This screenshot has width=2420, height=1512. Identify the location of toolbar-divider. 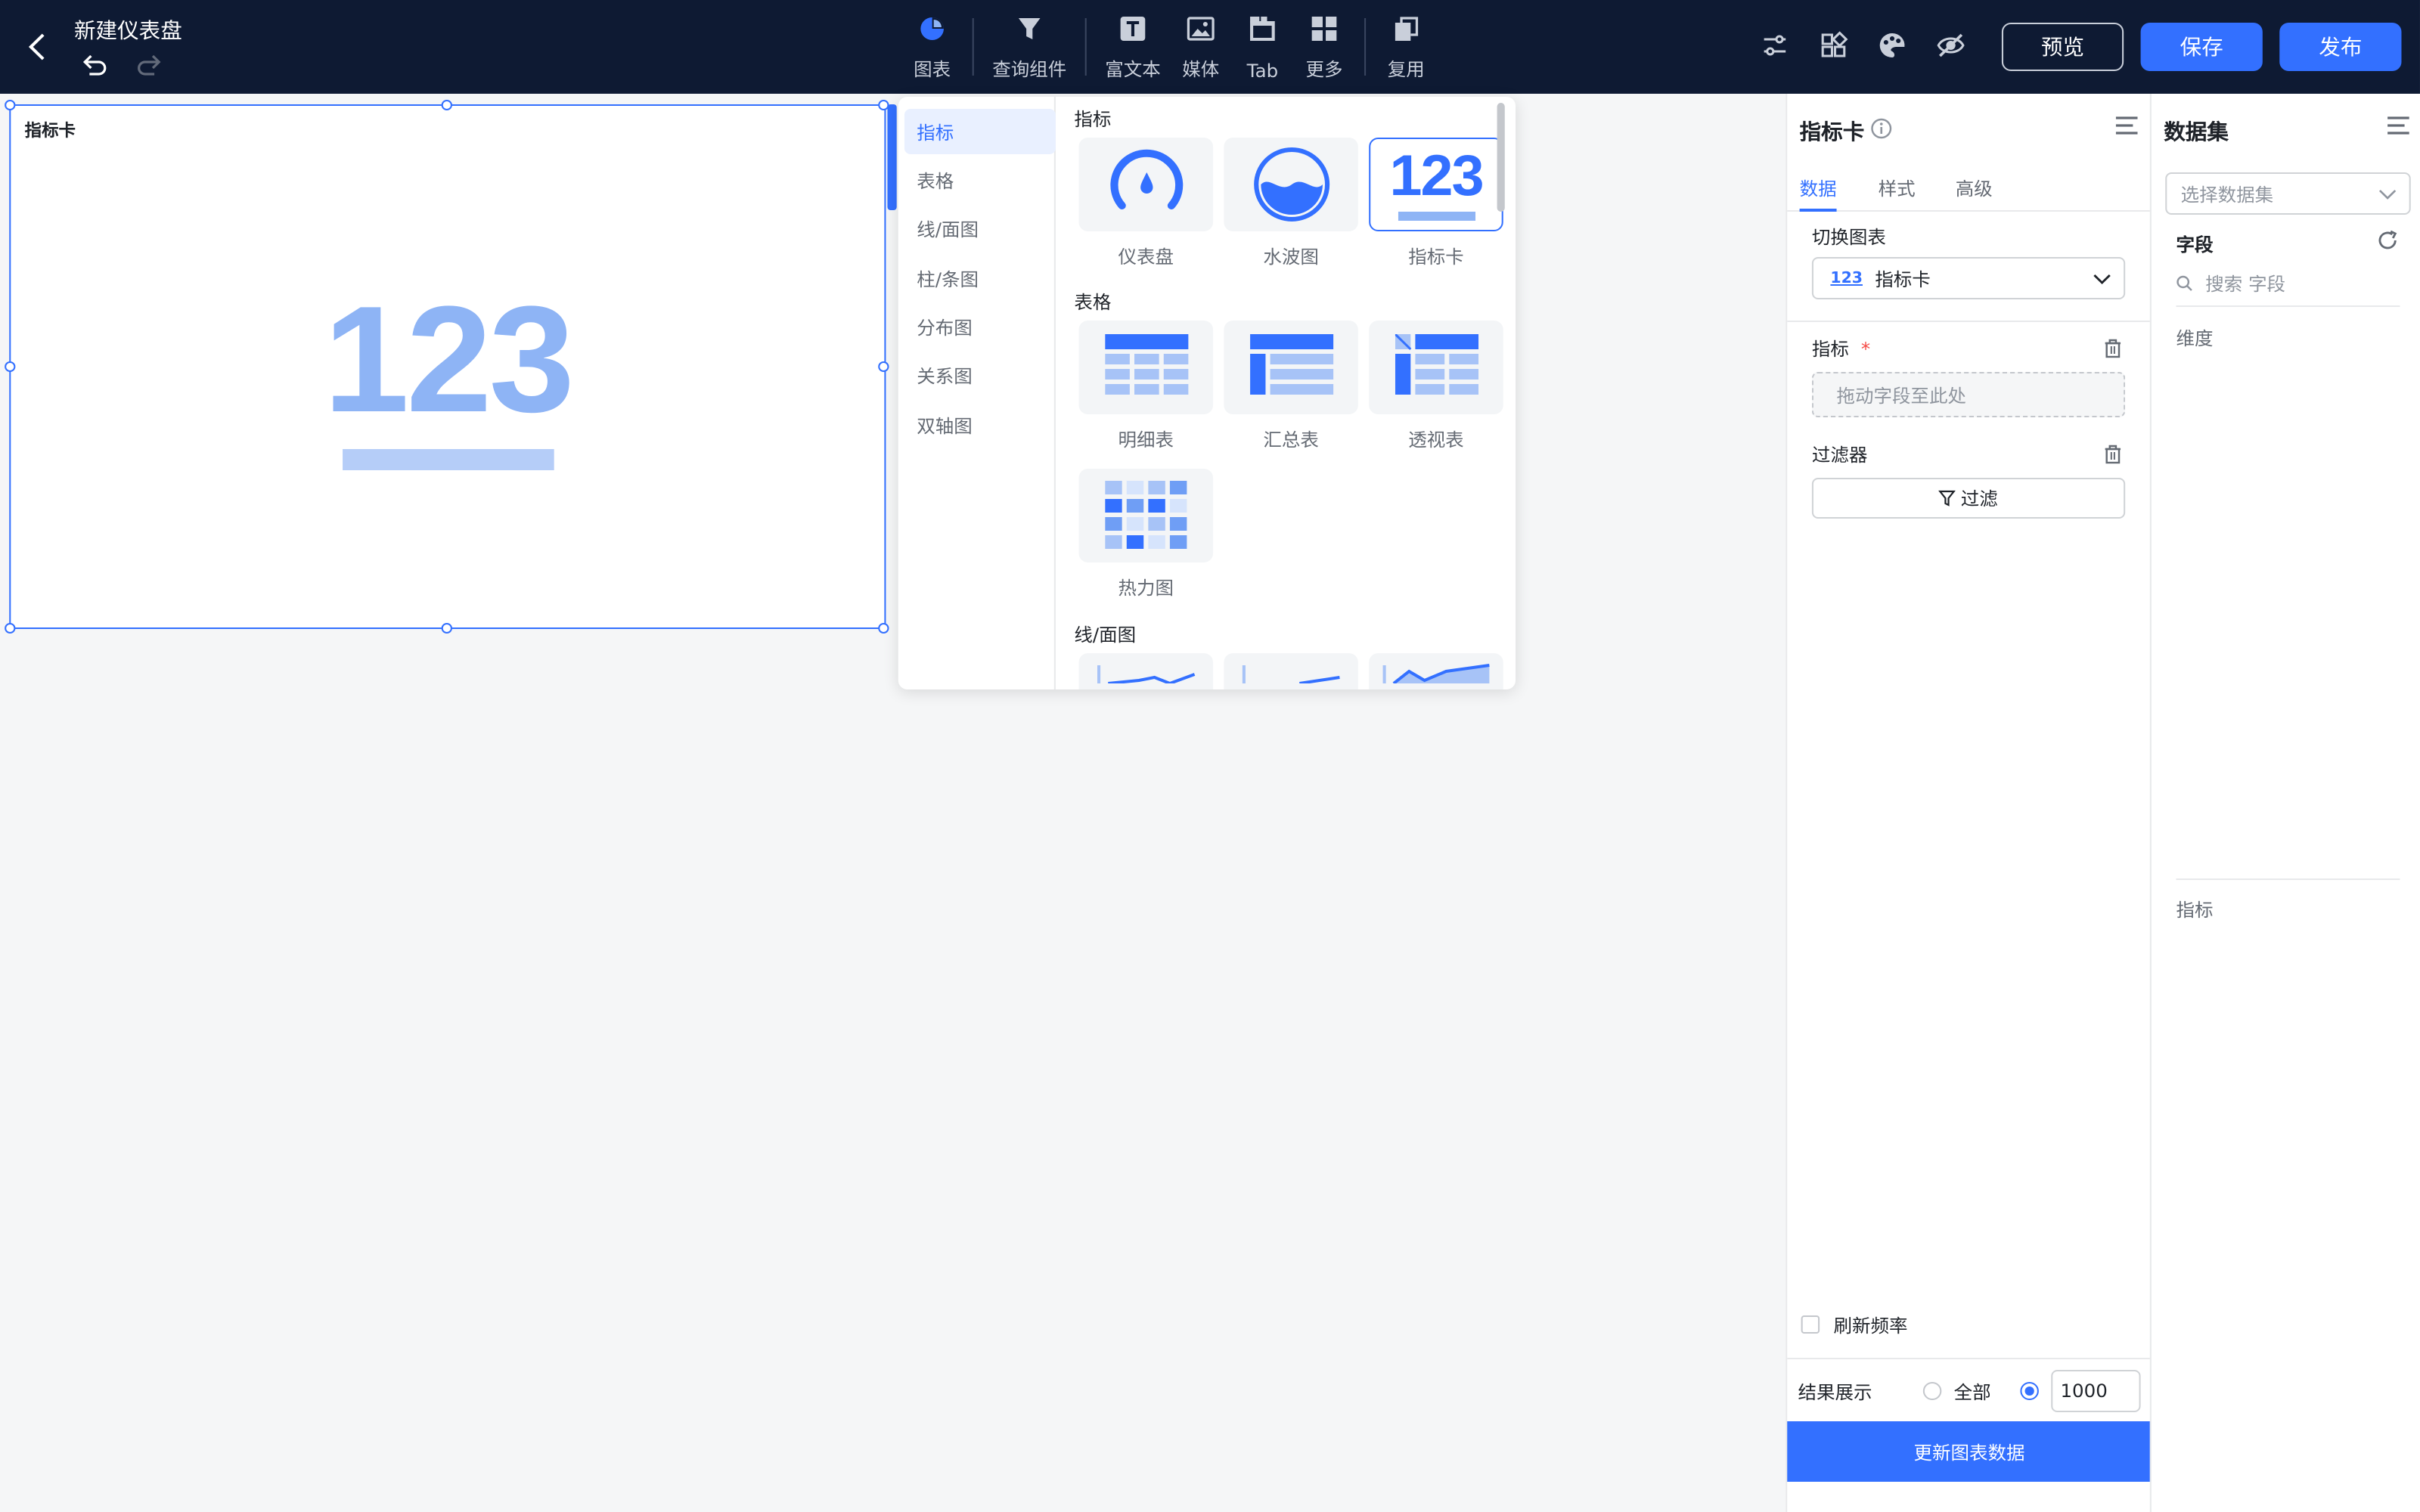
(973, 47).